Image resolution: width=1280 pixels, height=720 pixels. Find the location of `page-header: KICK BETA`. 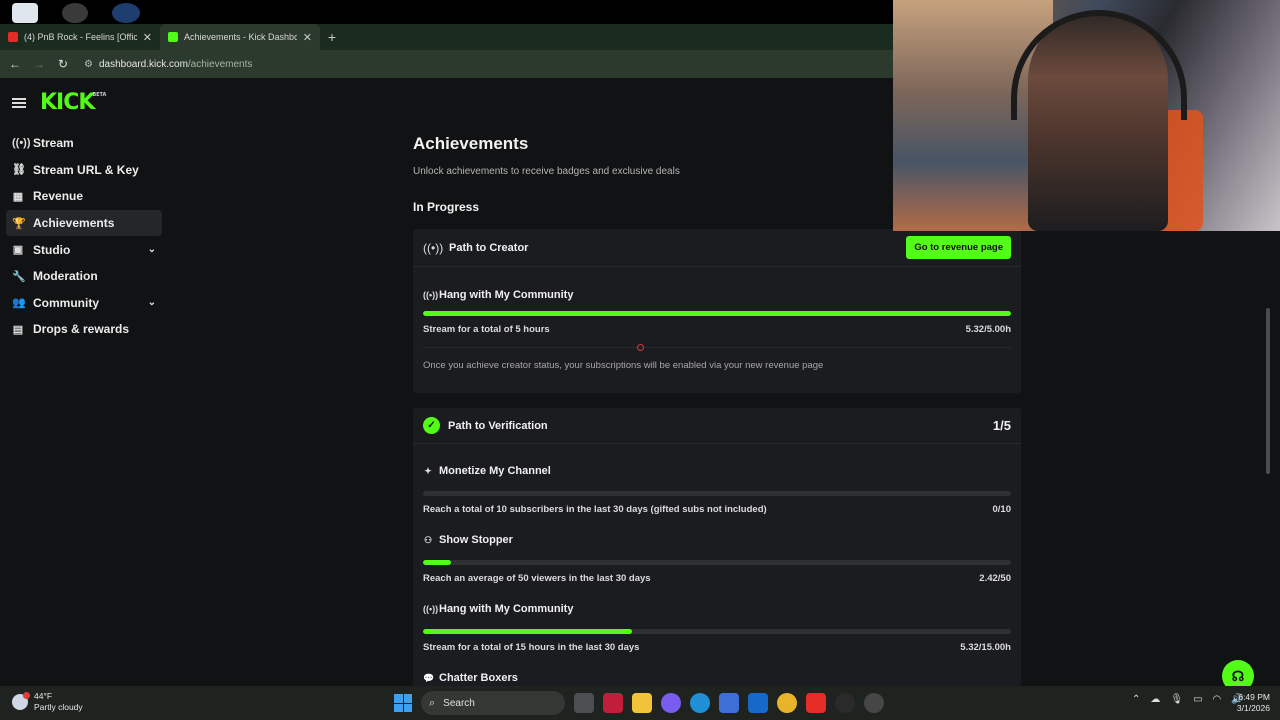

page-header: KICK BETA is located at coordinates (59, 102).